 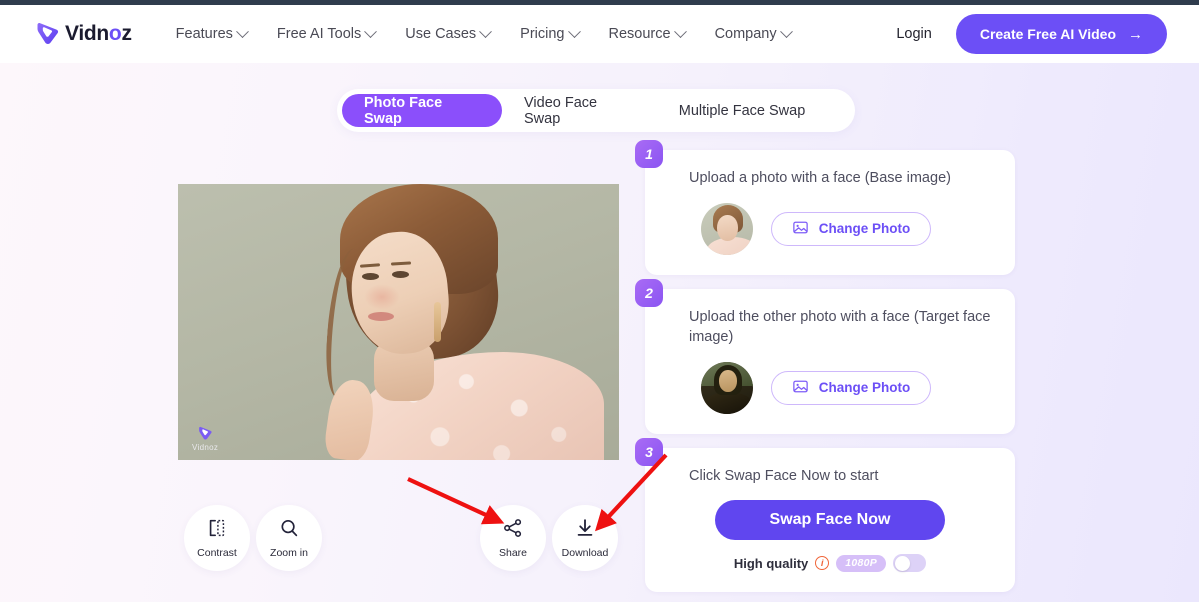 What do you see at coordinates (513, 553) in the screenshot?
I see `share-label: Share` at bounding box center [513, 553].